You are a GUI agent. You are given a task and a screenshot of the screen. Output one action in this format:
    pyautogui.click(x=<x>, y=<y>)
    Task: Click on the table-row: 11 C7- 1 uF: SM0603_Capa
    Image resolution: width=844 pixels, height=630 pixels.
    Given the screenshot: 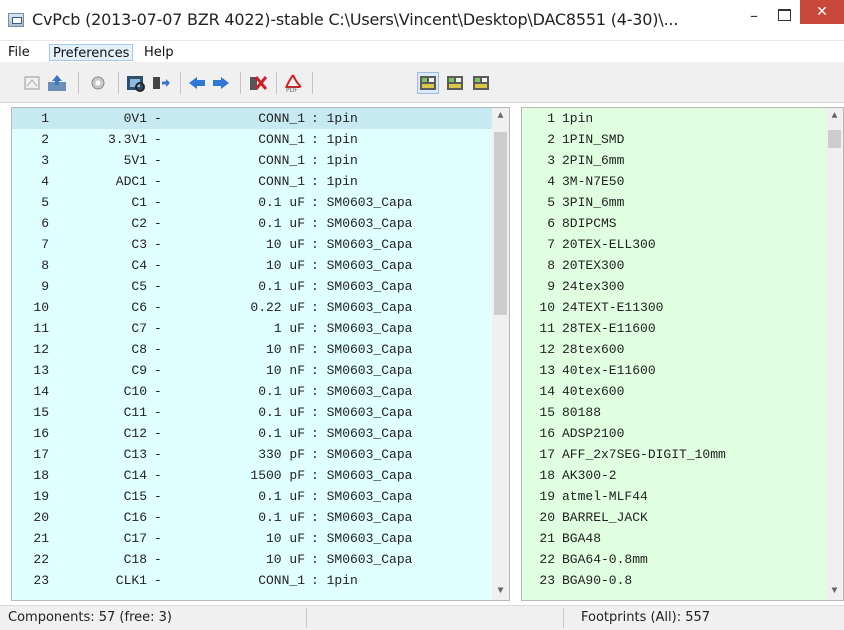 What is the action you would take?
    pyautogui.click(x=252, y=328)
    